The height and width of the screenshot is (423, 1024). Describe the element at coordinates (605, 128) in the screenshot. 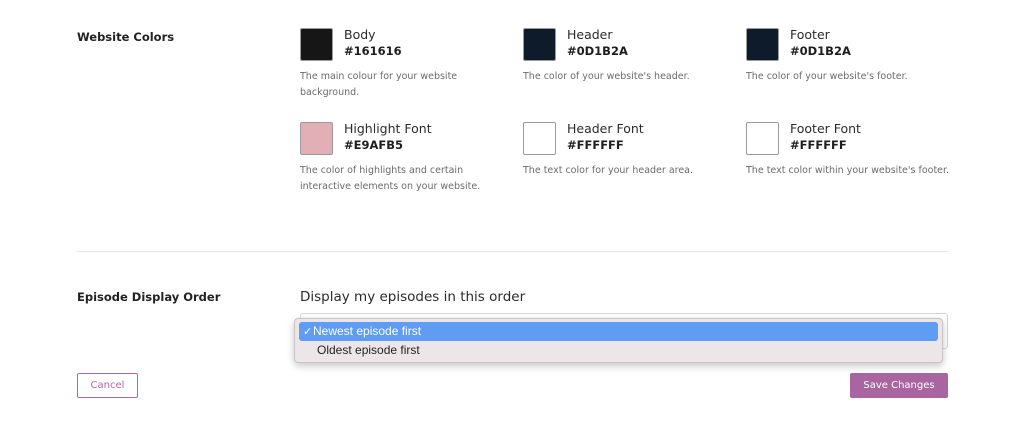

I see `color-name: Header Font` at that location.